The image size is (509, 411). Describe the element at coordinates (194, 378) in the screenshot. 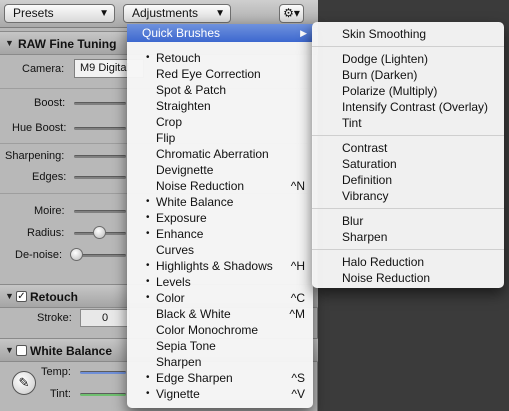

I see `menu-item-label: Edge Sharpen` at that location.